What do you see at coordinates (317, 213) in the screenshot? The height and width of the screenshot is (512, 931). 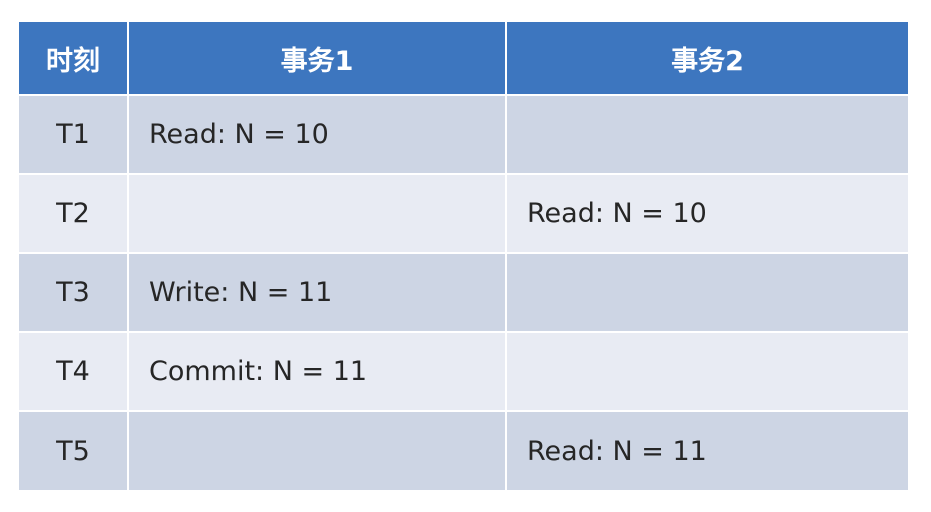 I see `cell-tx1-t2` at bounding box center [317, 213].